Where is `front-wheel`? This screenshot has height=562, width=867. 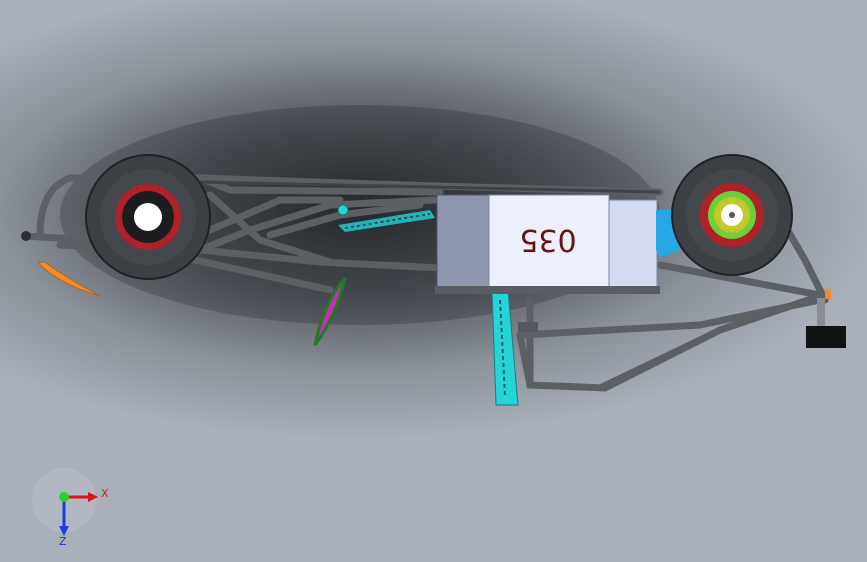
front-wheel is located at coordinates (148, 217).